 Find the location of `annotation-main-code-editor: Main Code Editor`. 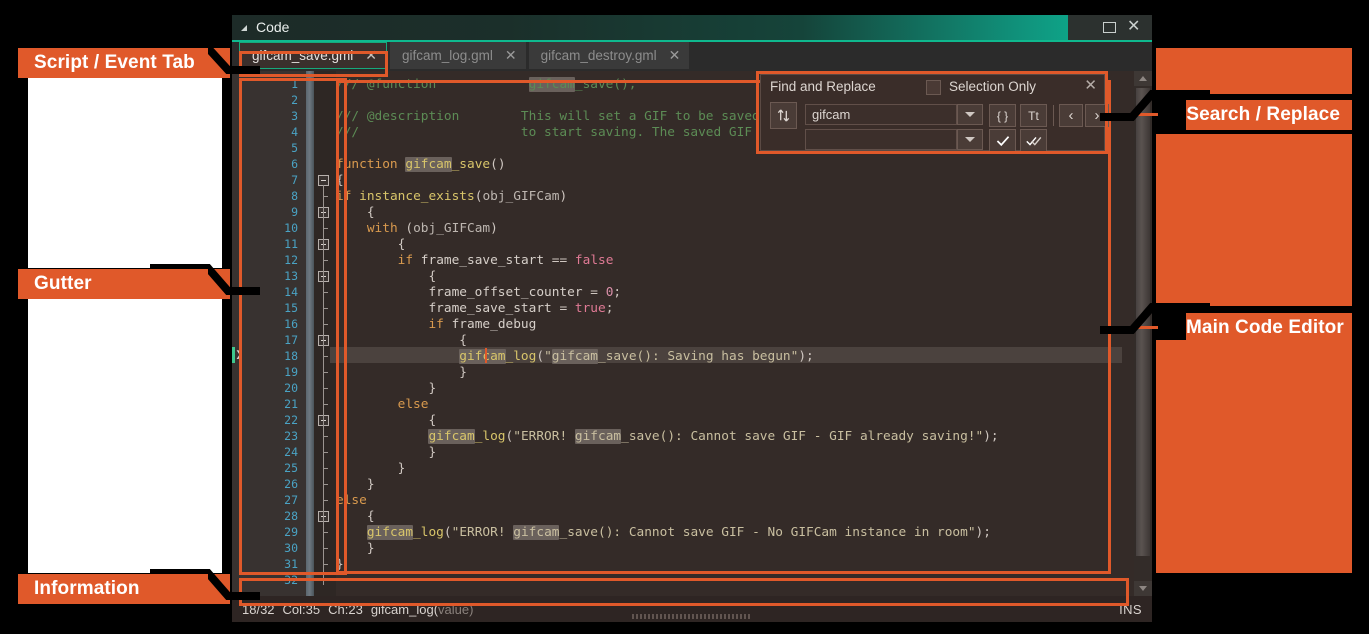

annotation-main-code-editor: Main Code Editor is located at coordinates (1269, 328).